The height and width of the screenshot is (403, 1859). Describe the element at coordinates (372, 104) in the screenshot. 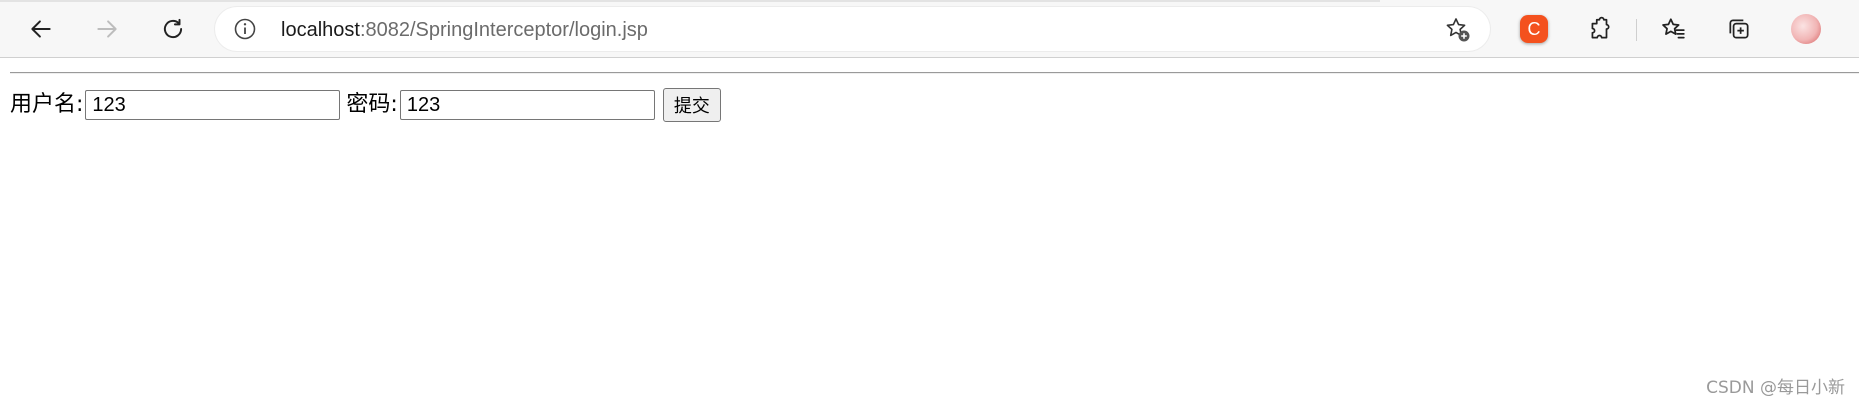

I see `password-label: 密码:` at that location.